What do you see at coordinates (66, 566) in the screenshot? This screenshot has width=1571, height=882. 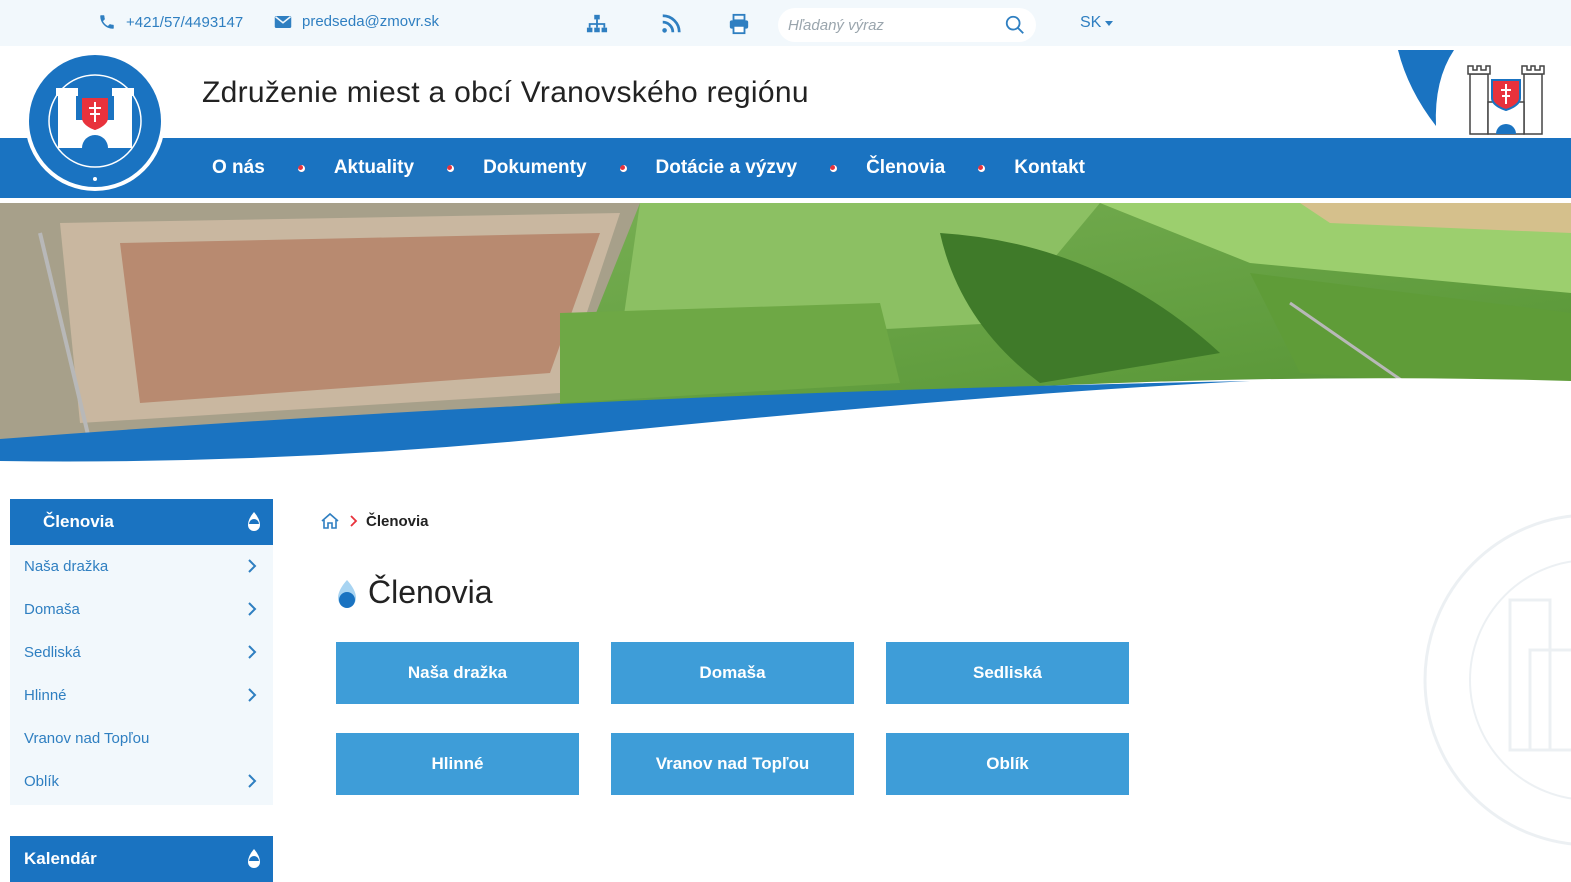 I see `sidebar-item-label: Naša dražka` at bounding box center [66, 566].